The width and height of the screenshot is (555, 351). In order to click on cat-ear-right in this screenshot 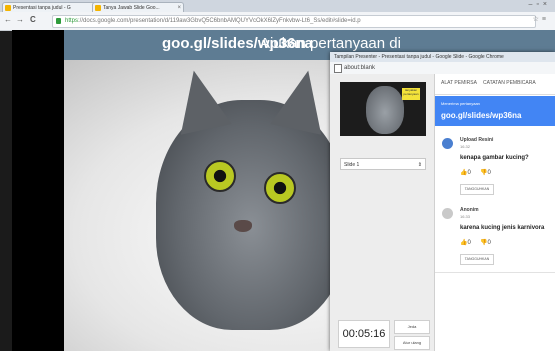, I will do `click(302, 100)`.